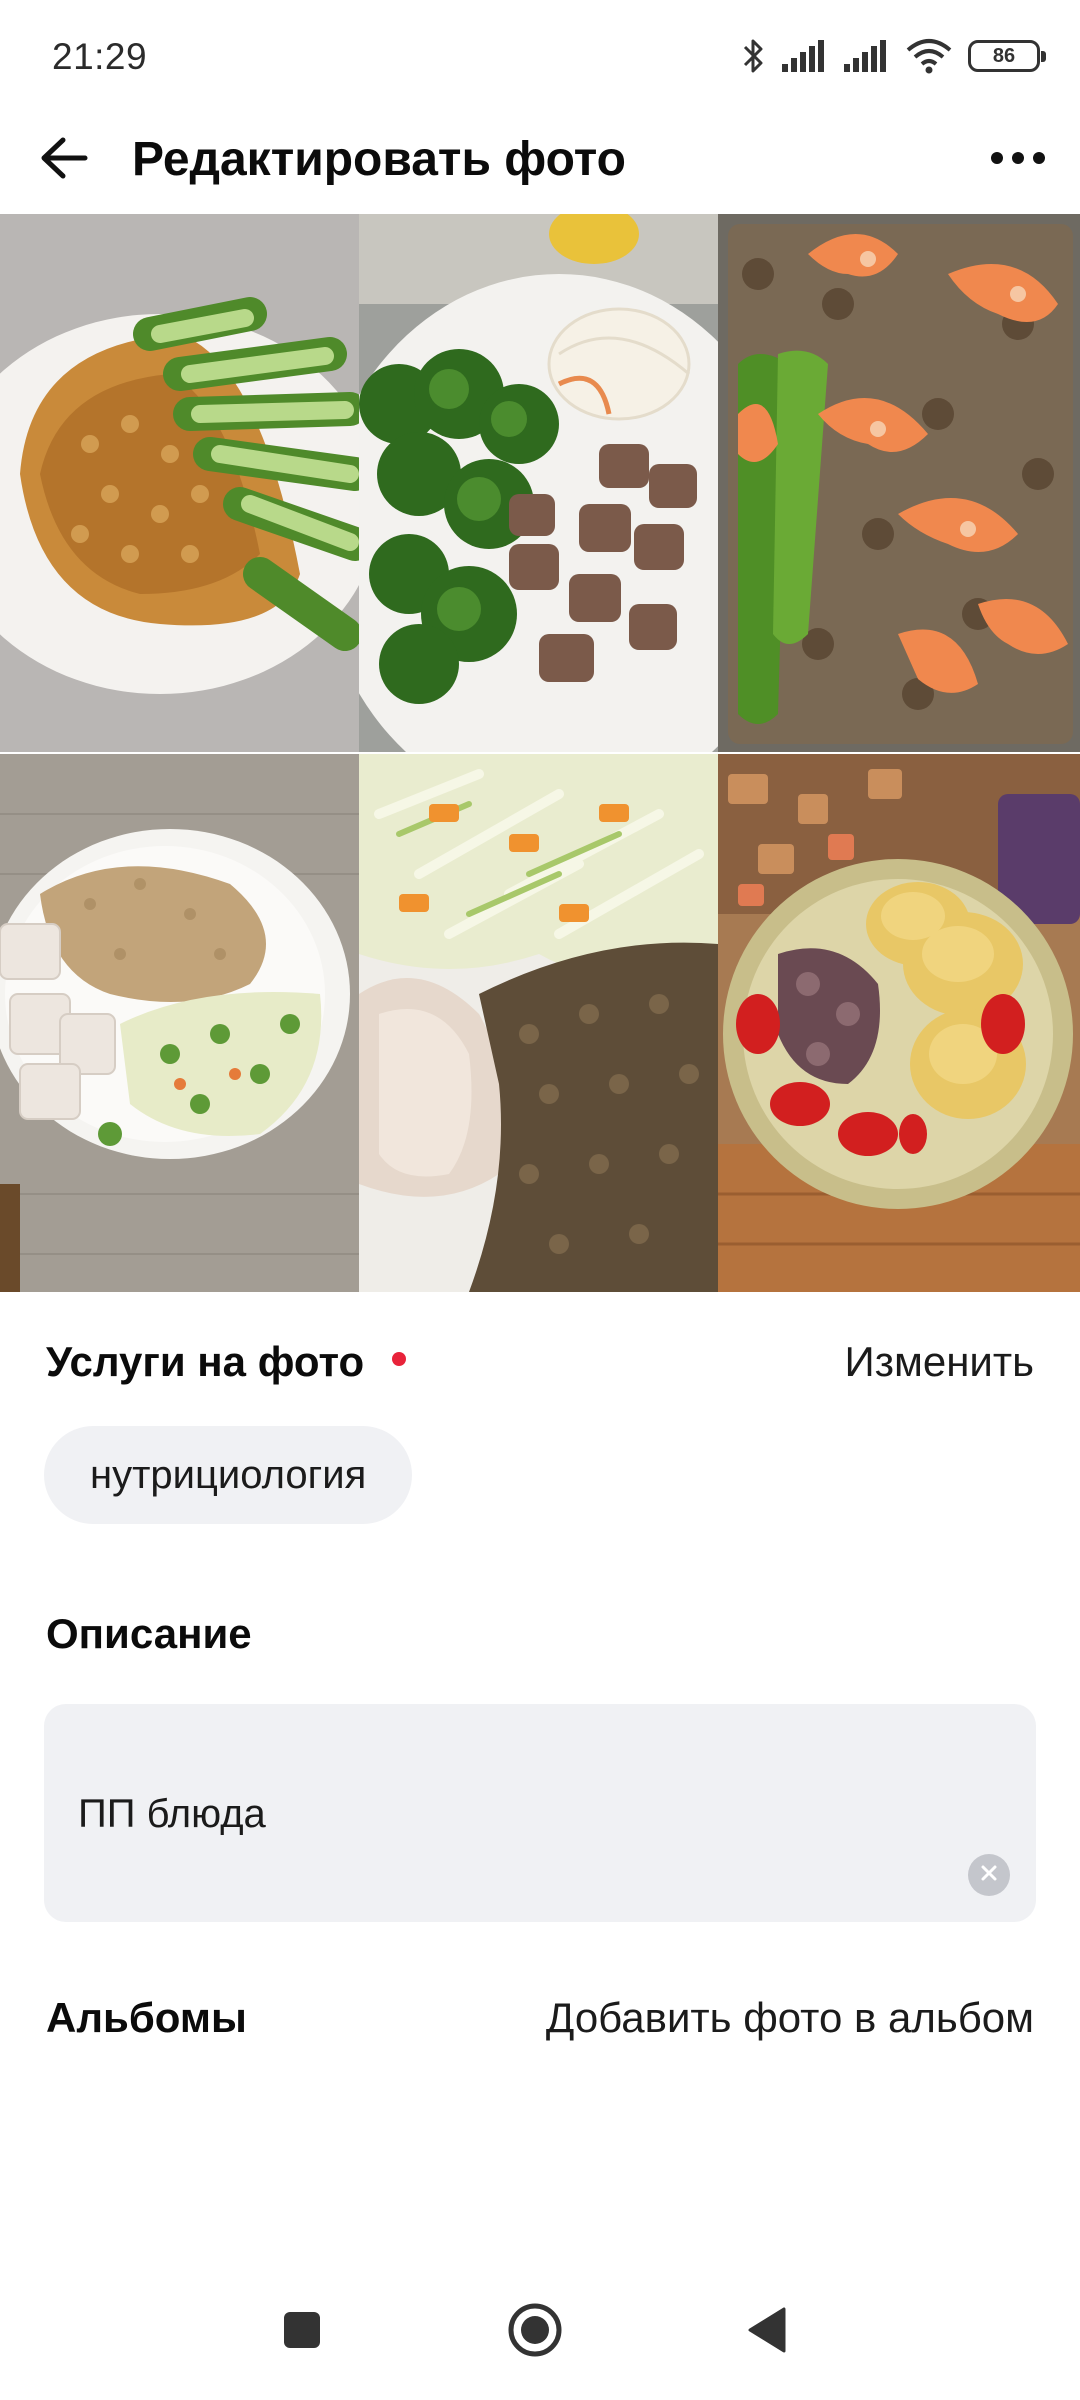 The height and width of the screenshot is (2400, 1080). What do you see at coordinates (172, 1814) in the screenshot?
I see `description-value: ПП блюда` at bounding box center [172, 1814].